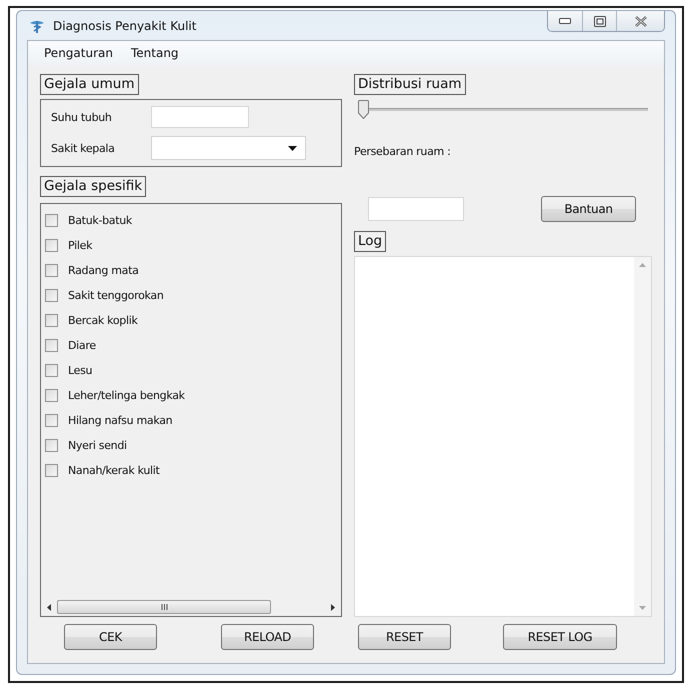 The height and width of the screenshot is (689, 692). I want to click on group-title: Distribusi ruam, so click(410, 84).